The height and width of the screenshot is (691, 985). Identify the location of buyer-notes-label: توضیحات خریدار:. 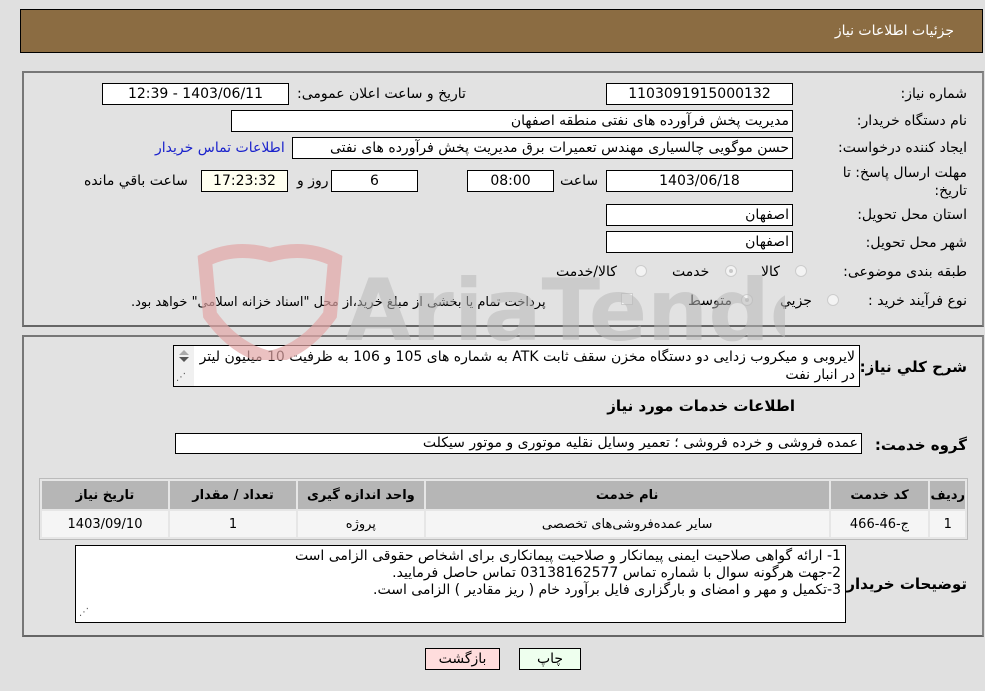
(903, 584).